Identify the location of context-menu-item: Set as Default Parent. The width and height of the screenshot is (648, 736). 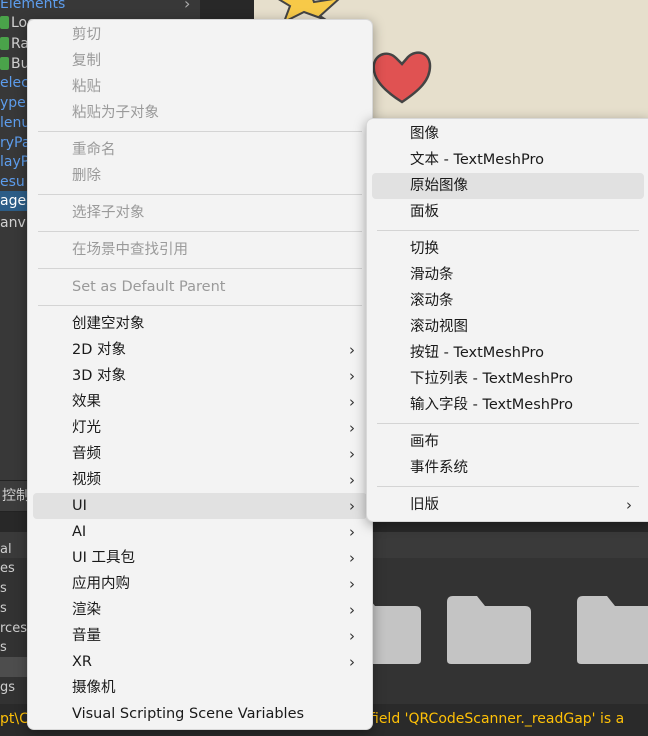
(200, 287).